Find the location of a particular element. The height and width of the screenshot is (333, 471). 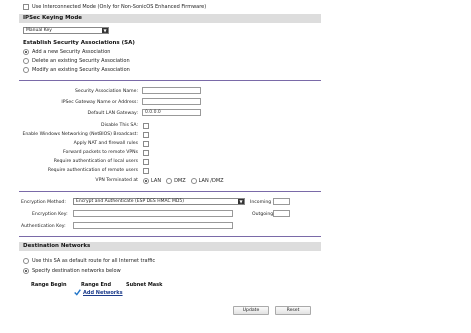

vpn-lan-dmz-label: LAN /DMZ is located at coordinates (211, 181).